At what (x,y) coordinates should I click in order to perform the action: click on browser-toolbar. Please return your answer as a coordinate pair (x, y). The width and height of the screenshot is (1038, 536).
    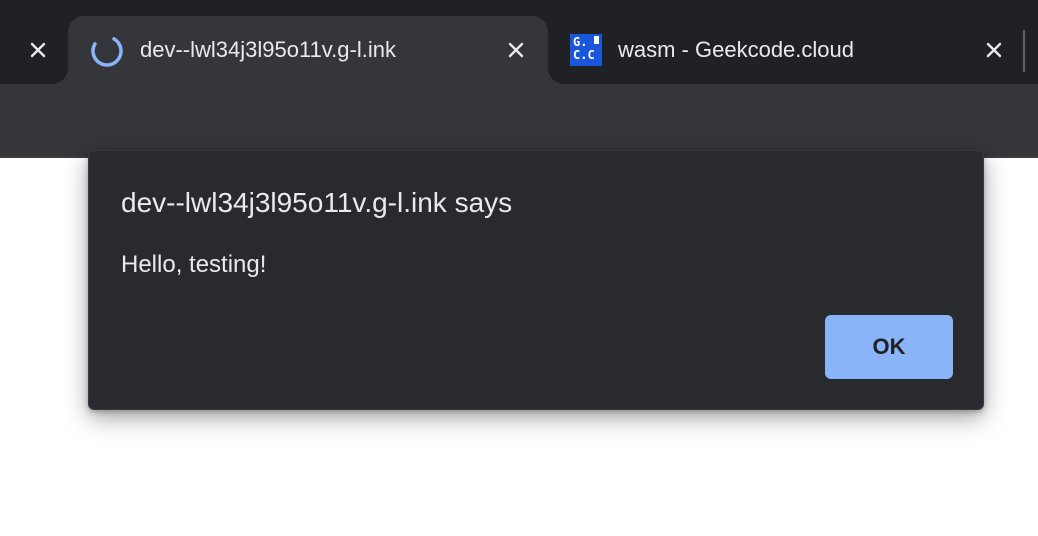
    Looking at the image, I should click on (519, 120).